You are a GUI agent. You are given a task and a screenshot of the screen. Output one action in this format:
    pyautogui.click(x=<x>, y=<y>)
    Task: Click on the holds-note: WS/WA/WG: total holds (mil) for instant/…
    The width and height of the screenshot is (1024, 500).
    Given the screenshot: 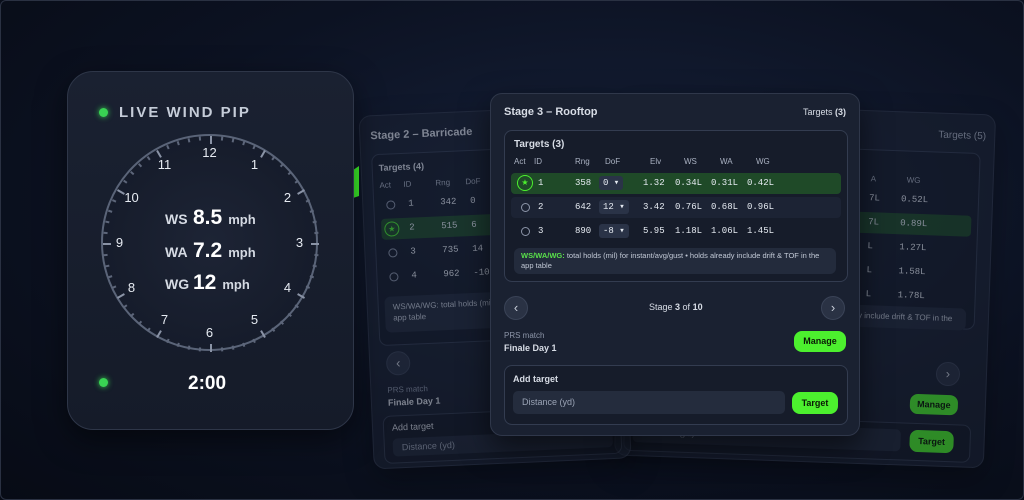 What is the action you would take?
    pyautogui.click(x=675, y=261)
    